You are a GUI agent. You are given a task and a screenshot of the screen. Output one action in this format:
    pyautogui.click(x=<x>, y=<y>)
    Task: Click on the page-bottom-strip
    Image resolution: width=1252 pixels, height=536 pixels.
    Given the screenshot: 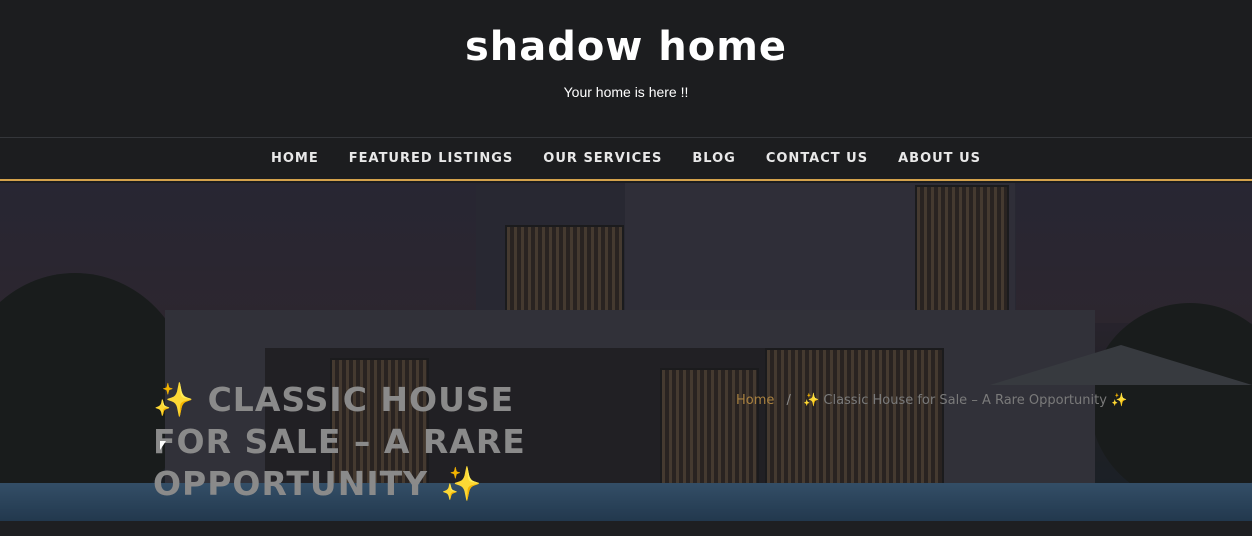 What is the action you would take?
    pyautogui.click(x=626, y=528)
    